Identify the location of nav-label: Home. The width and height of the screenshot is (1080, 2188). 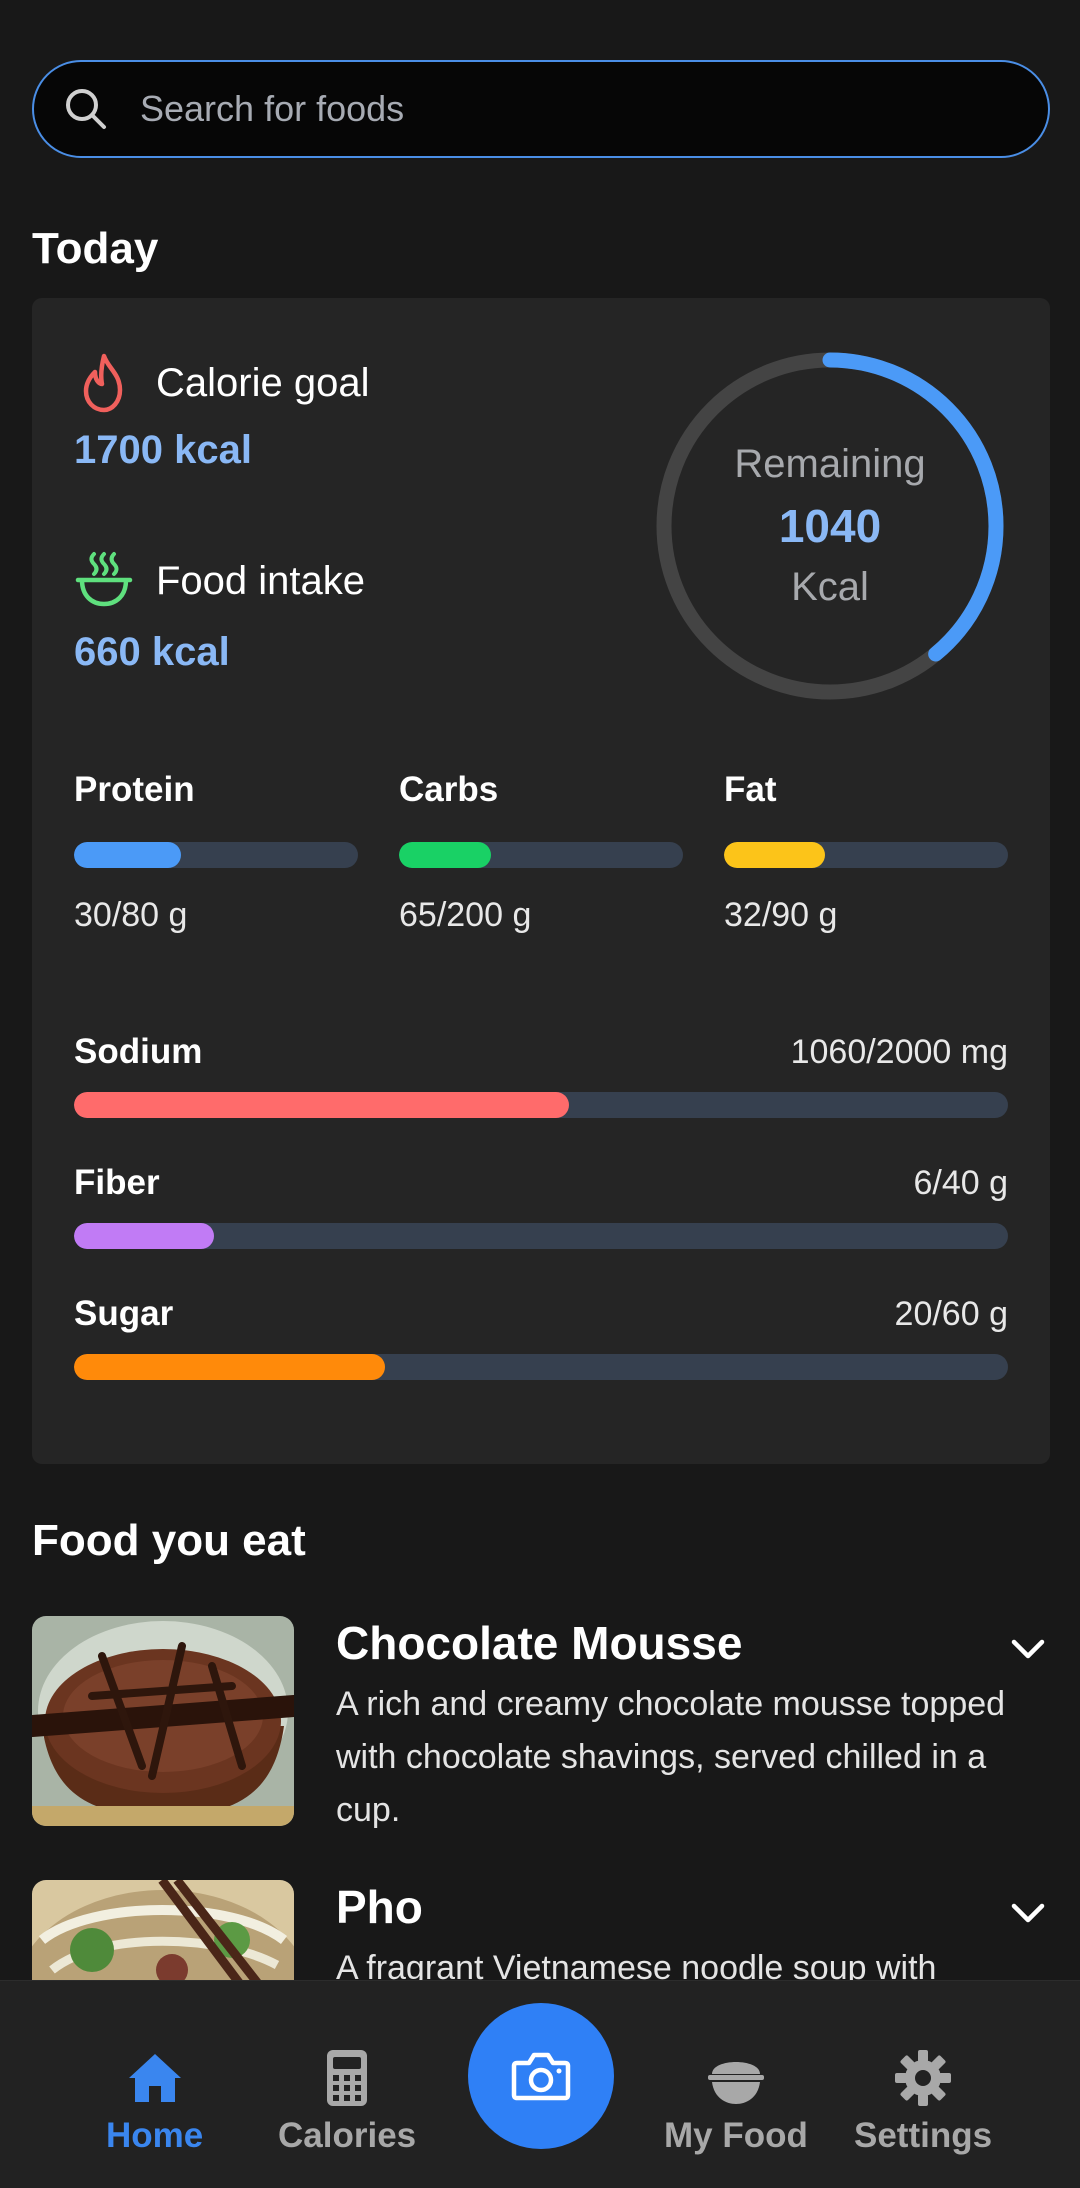
(155, 2135).